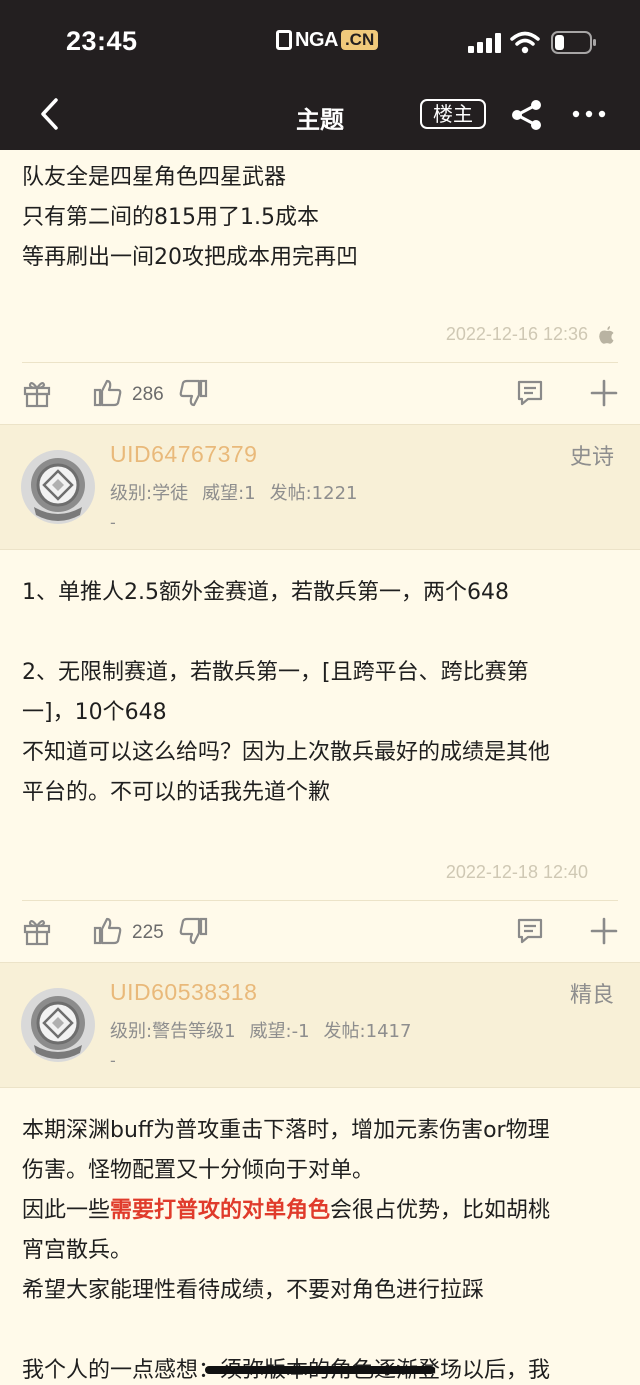 The height and width of the screenshot is (1385, 640). Describe the element at coordinates (148, 394) in the screenshot. I see `like-count: 286` at that location.